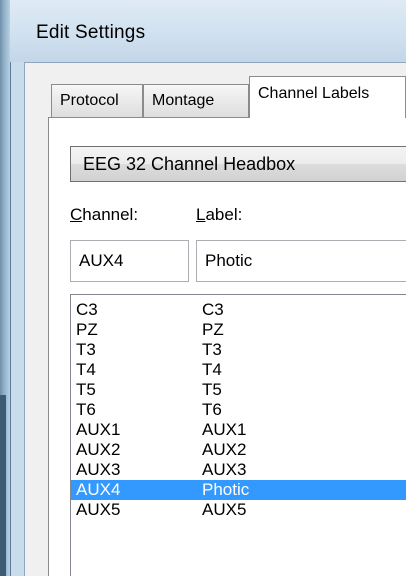  What do you see at coordinates (212, 409) in the screenshot?
I see `list-item-label: T6` at bounding box center [212, 409].